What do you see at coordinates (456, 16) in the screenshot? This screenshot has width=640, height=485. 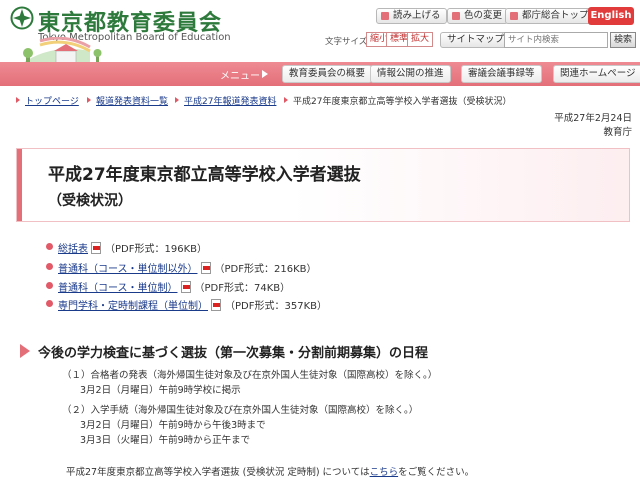 I see `palette-icon` at bounding box center [456, 16].